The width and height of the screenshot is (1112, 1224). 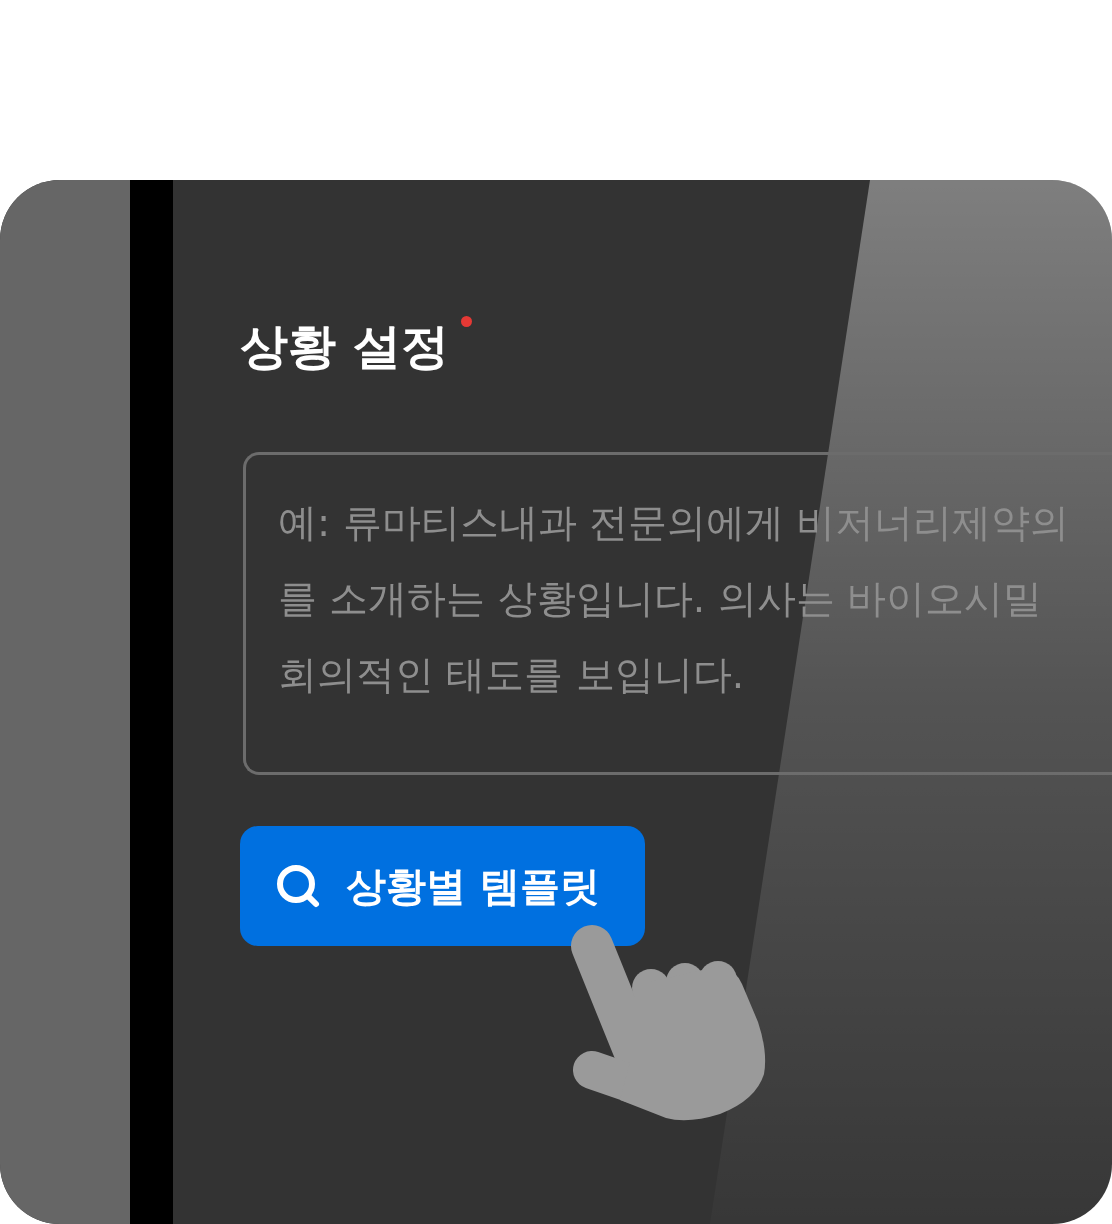 What do you see at coordinates (344, 346) in the screenshot?
I see `section-title: 상황 설정` at bounding box center [344, 346].